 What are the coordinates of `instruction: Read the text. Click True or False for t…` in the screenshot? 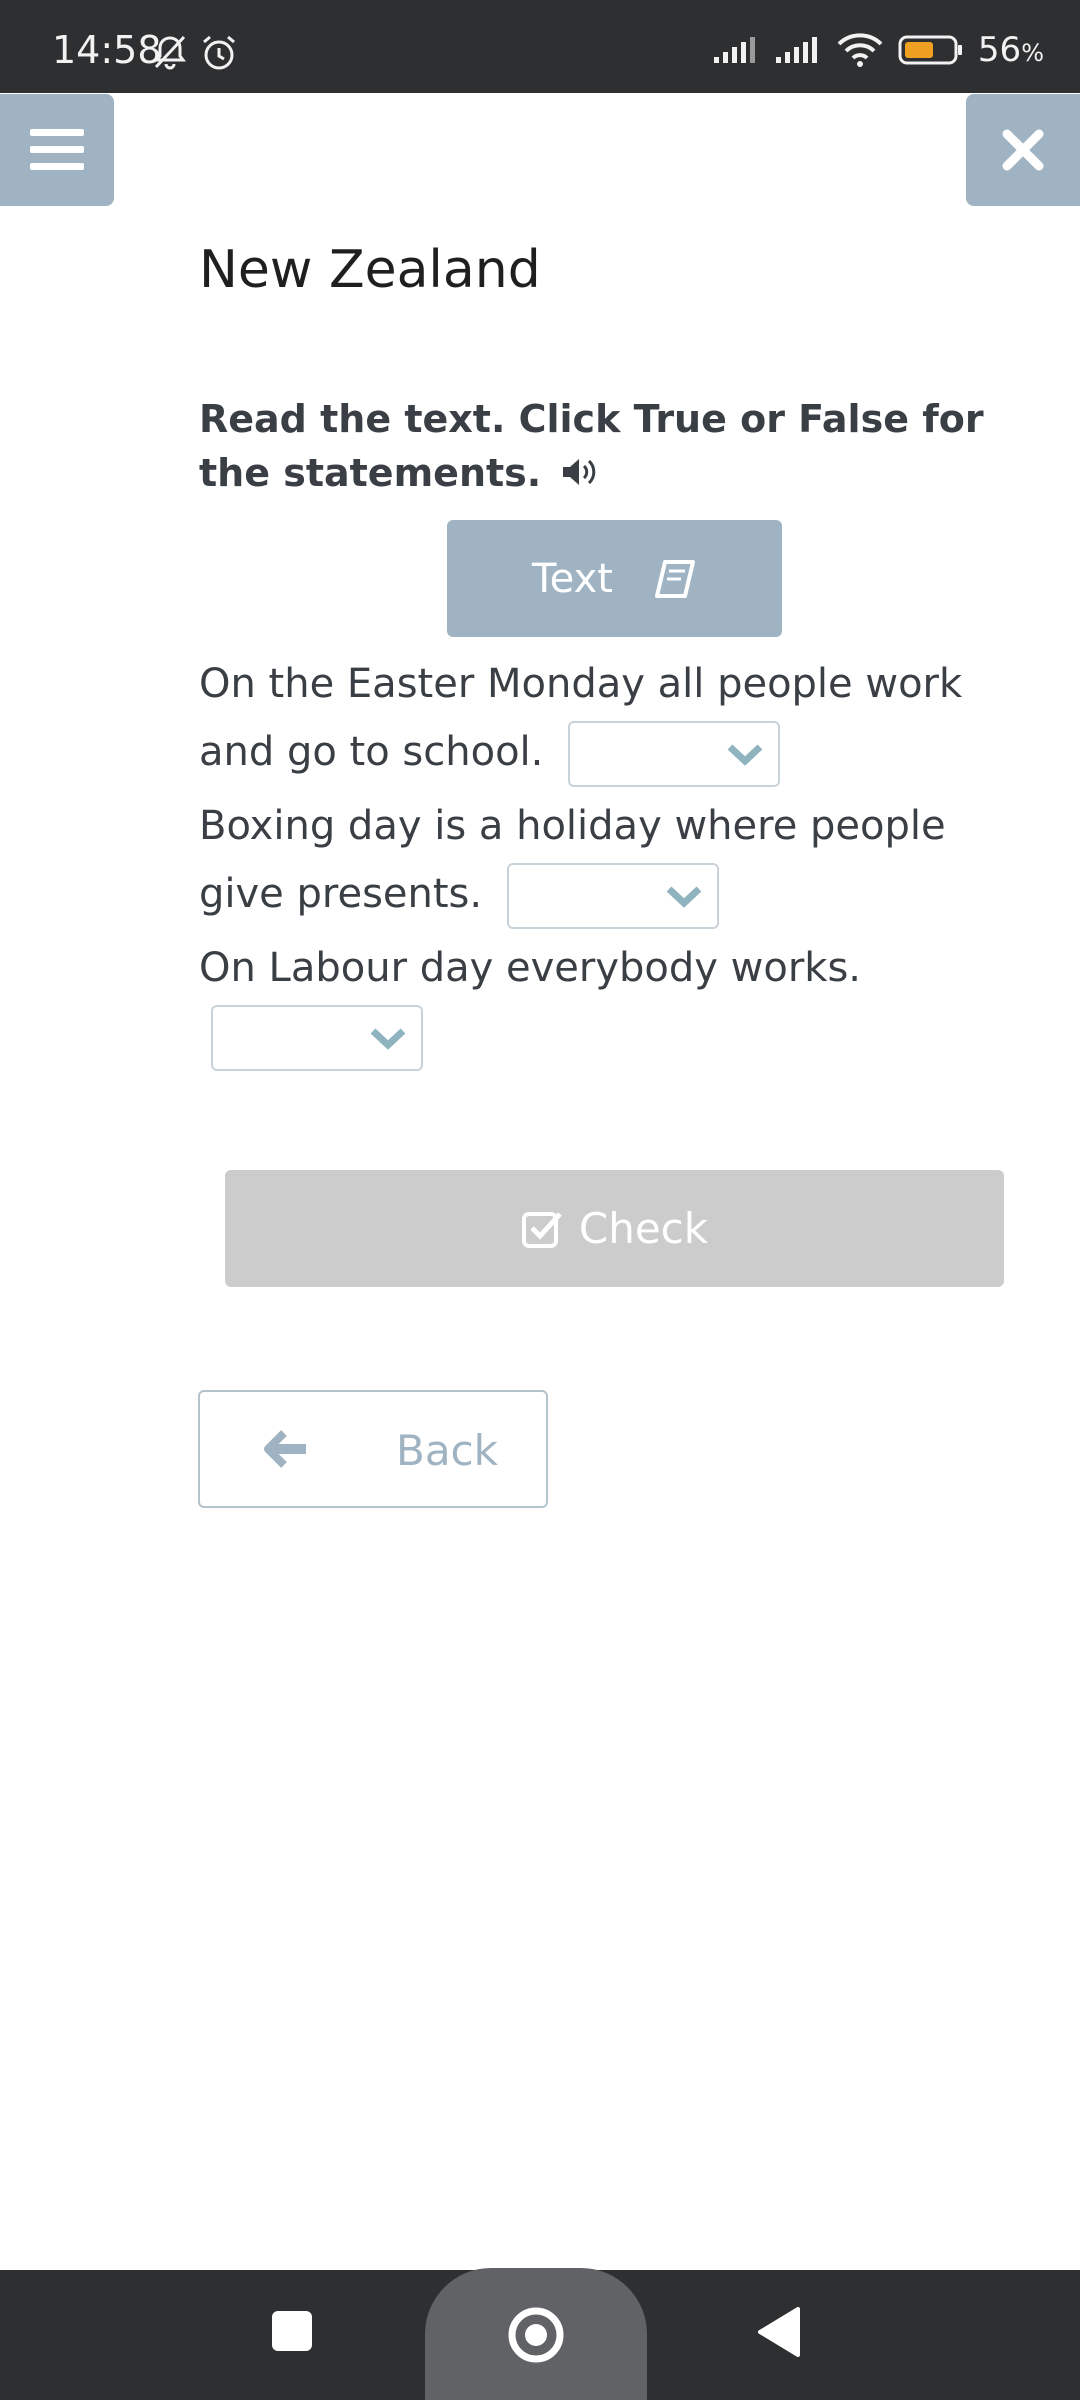 It's located at (609, 447).